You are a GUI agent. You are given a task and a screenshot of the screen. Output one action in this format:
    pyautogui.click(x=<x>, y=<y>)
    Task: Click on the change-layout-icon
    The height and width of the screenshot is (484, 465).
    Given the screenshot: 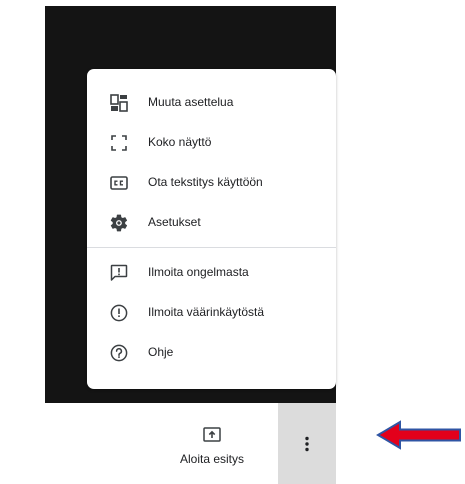 What is the action you would take?
    pyautogui.click(x=119, y=103)
    